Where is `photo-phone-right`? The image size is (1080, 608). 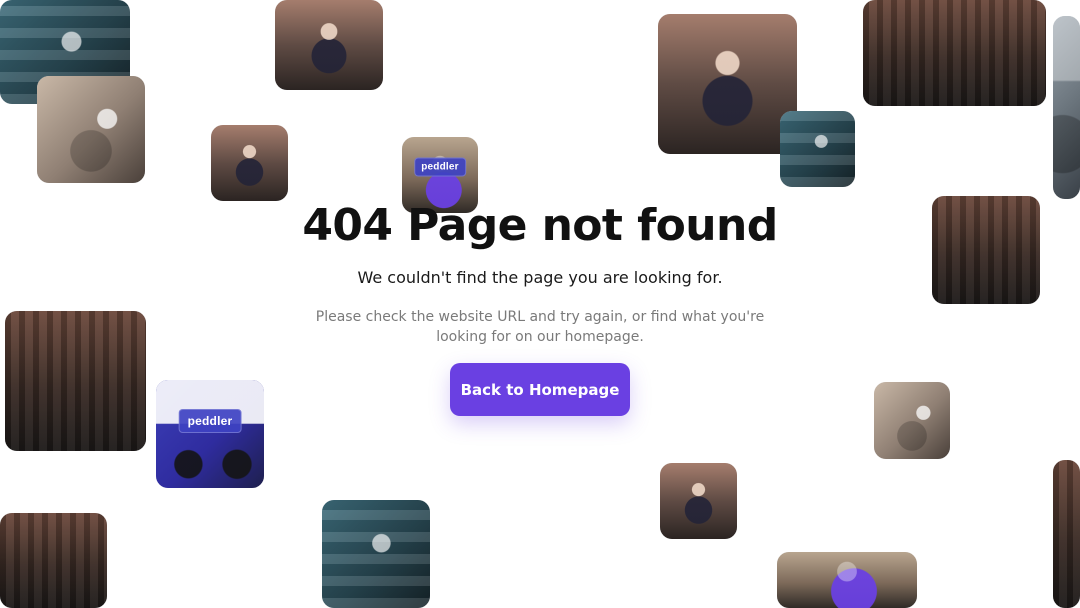
photo-phone-right is located at coordinates (912, 420).